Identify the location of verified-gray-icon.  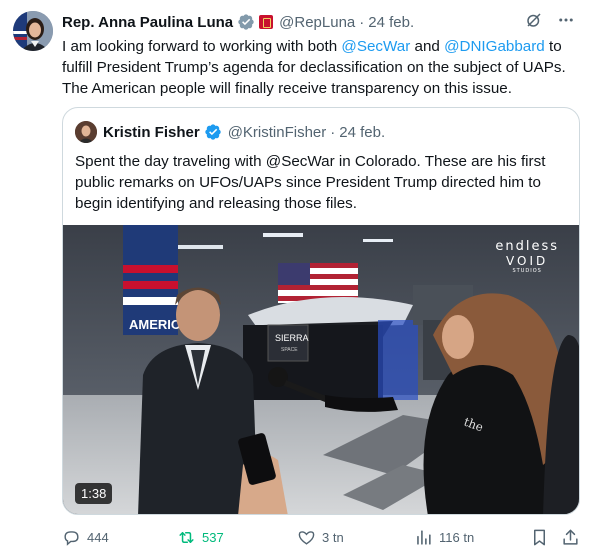
(246, 22).